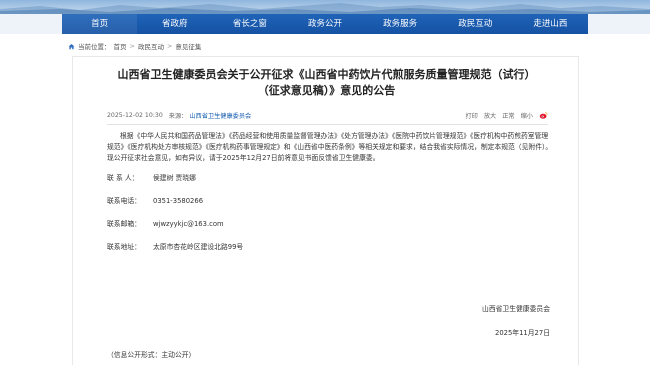 This screenshot has width=650, height=365. What do you see at coordinates (174, 24) in the screenshot?
I see `nav-item-provincial-government: 省政府` at bounding box center [174, 24].